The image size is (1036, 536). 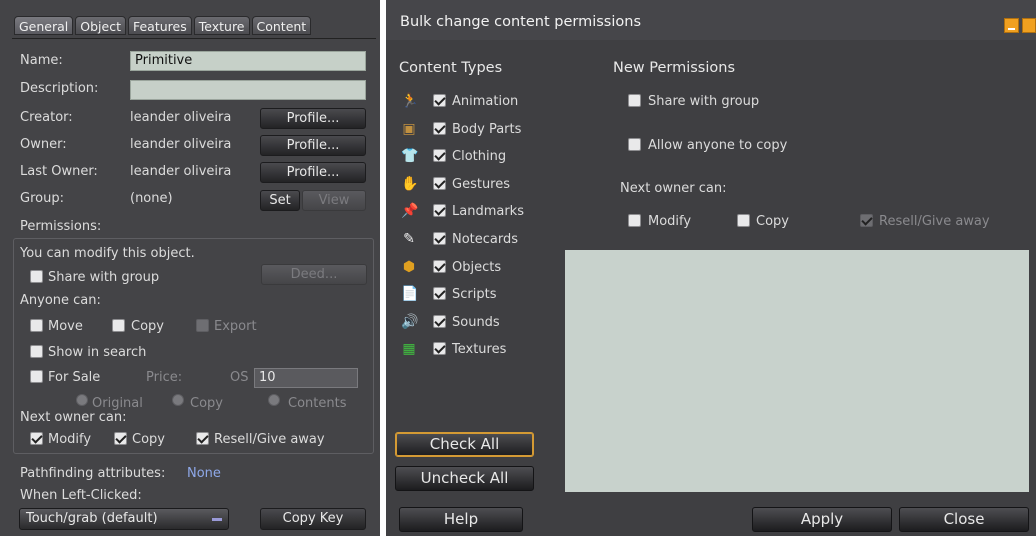 What do you see at coordinates (464, 478) in the screenshot?
I see `uncheck-all-button: Uncheck All` at bounding box center [464, 478].